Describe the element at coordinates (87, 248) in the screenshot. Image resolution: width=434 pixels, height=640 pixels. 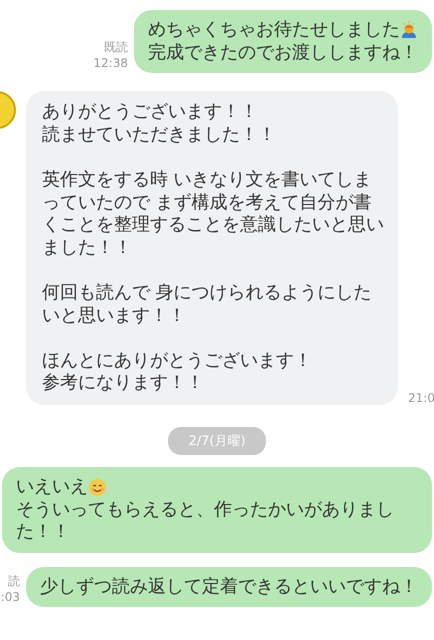
I see `message-text: ました！！` at that location.